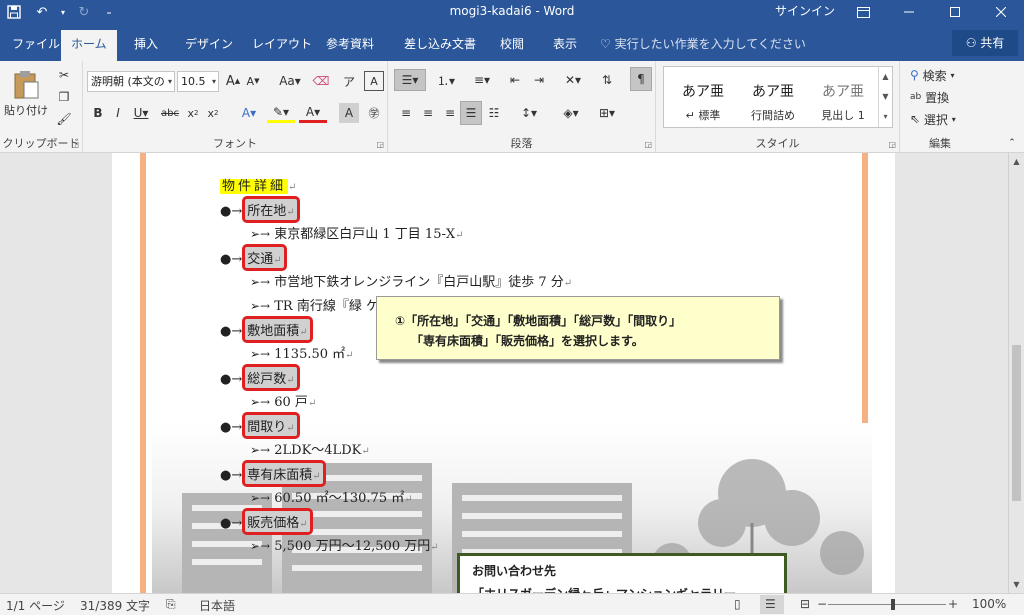 This screenshot has height=615, width=1024. I want to click on clear-formatting-icon: ⌫, so click(321, 81).